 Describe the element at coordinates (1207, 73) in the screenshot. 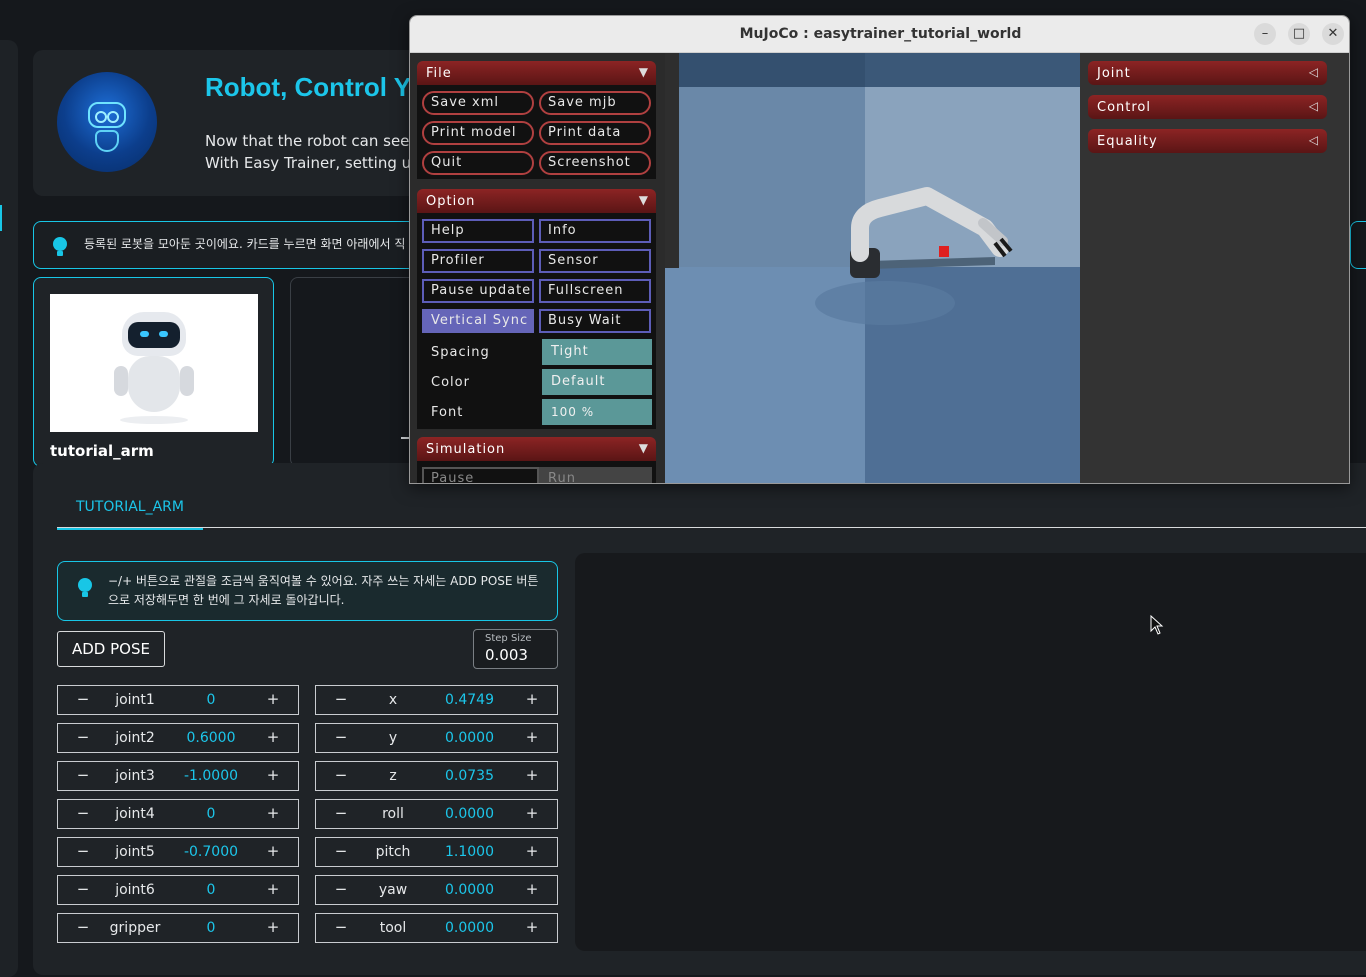

I see `joint-section-header: Joint ◁` at that location.